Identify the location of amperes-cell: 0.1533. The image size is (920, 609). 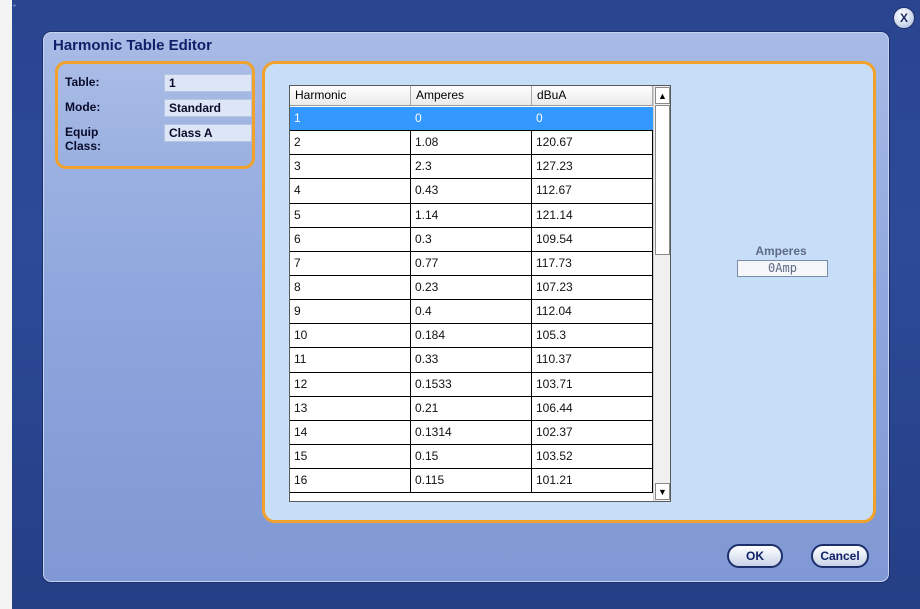
(471, 384).